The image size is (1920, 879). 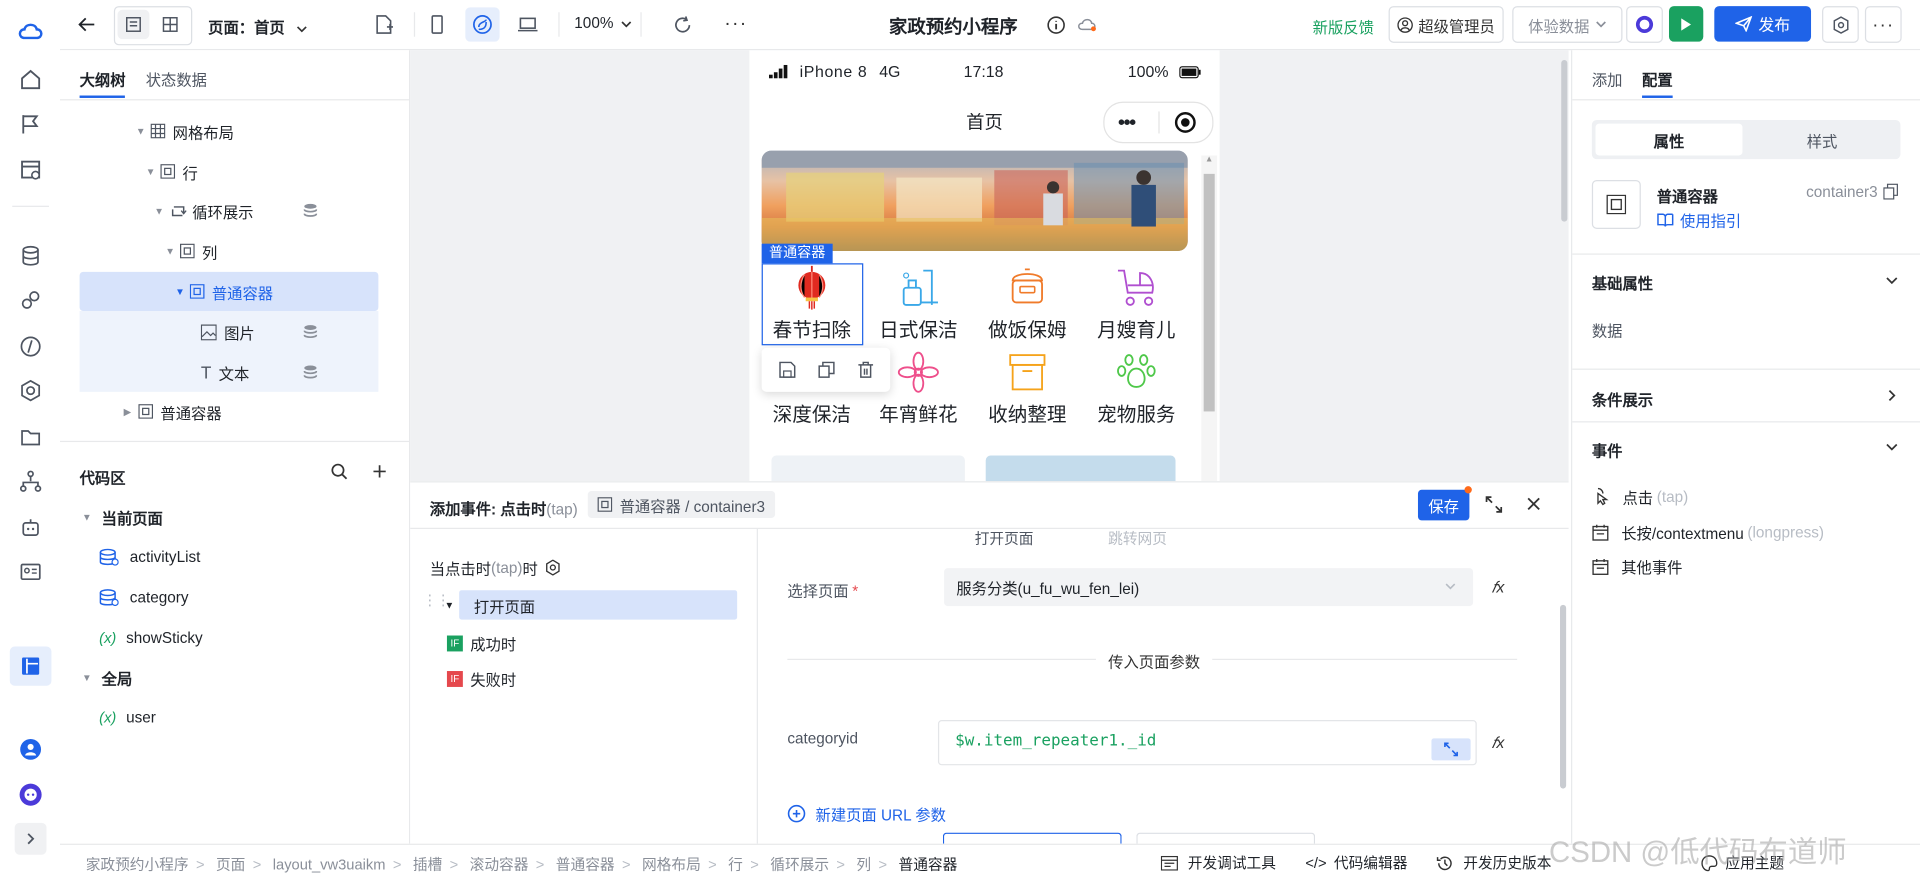 I want to click on breadcrumb-item: layout_vw3uaikm, so click(x=329, y=864).